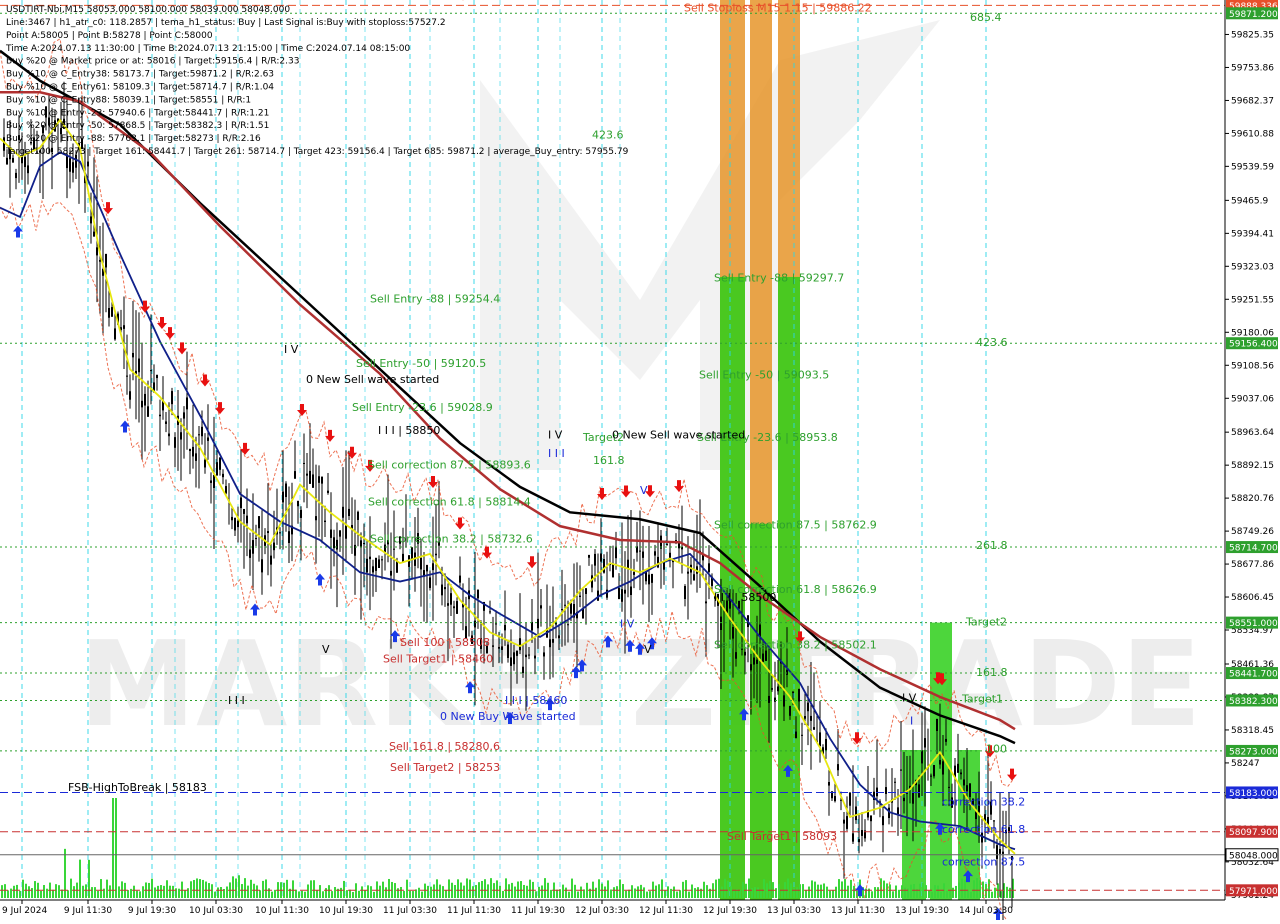 The width and height of the screenshot is (1280, 924). Describe the element at coordinates (1252, 433) in the screenshot. I see `y-tick-label: 58963.64` at that location.